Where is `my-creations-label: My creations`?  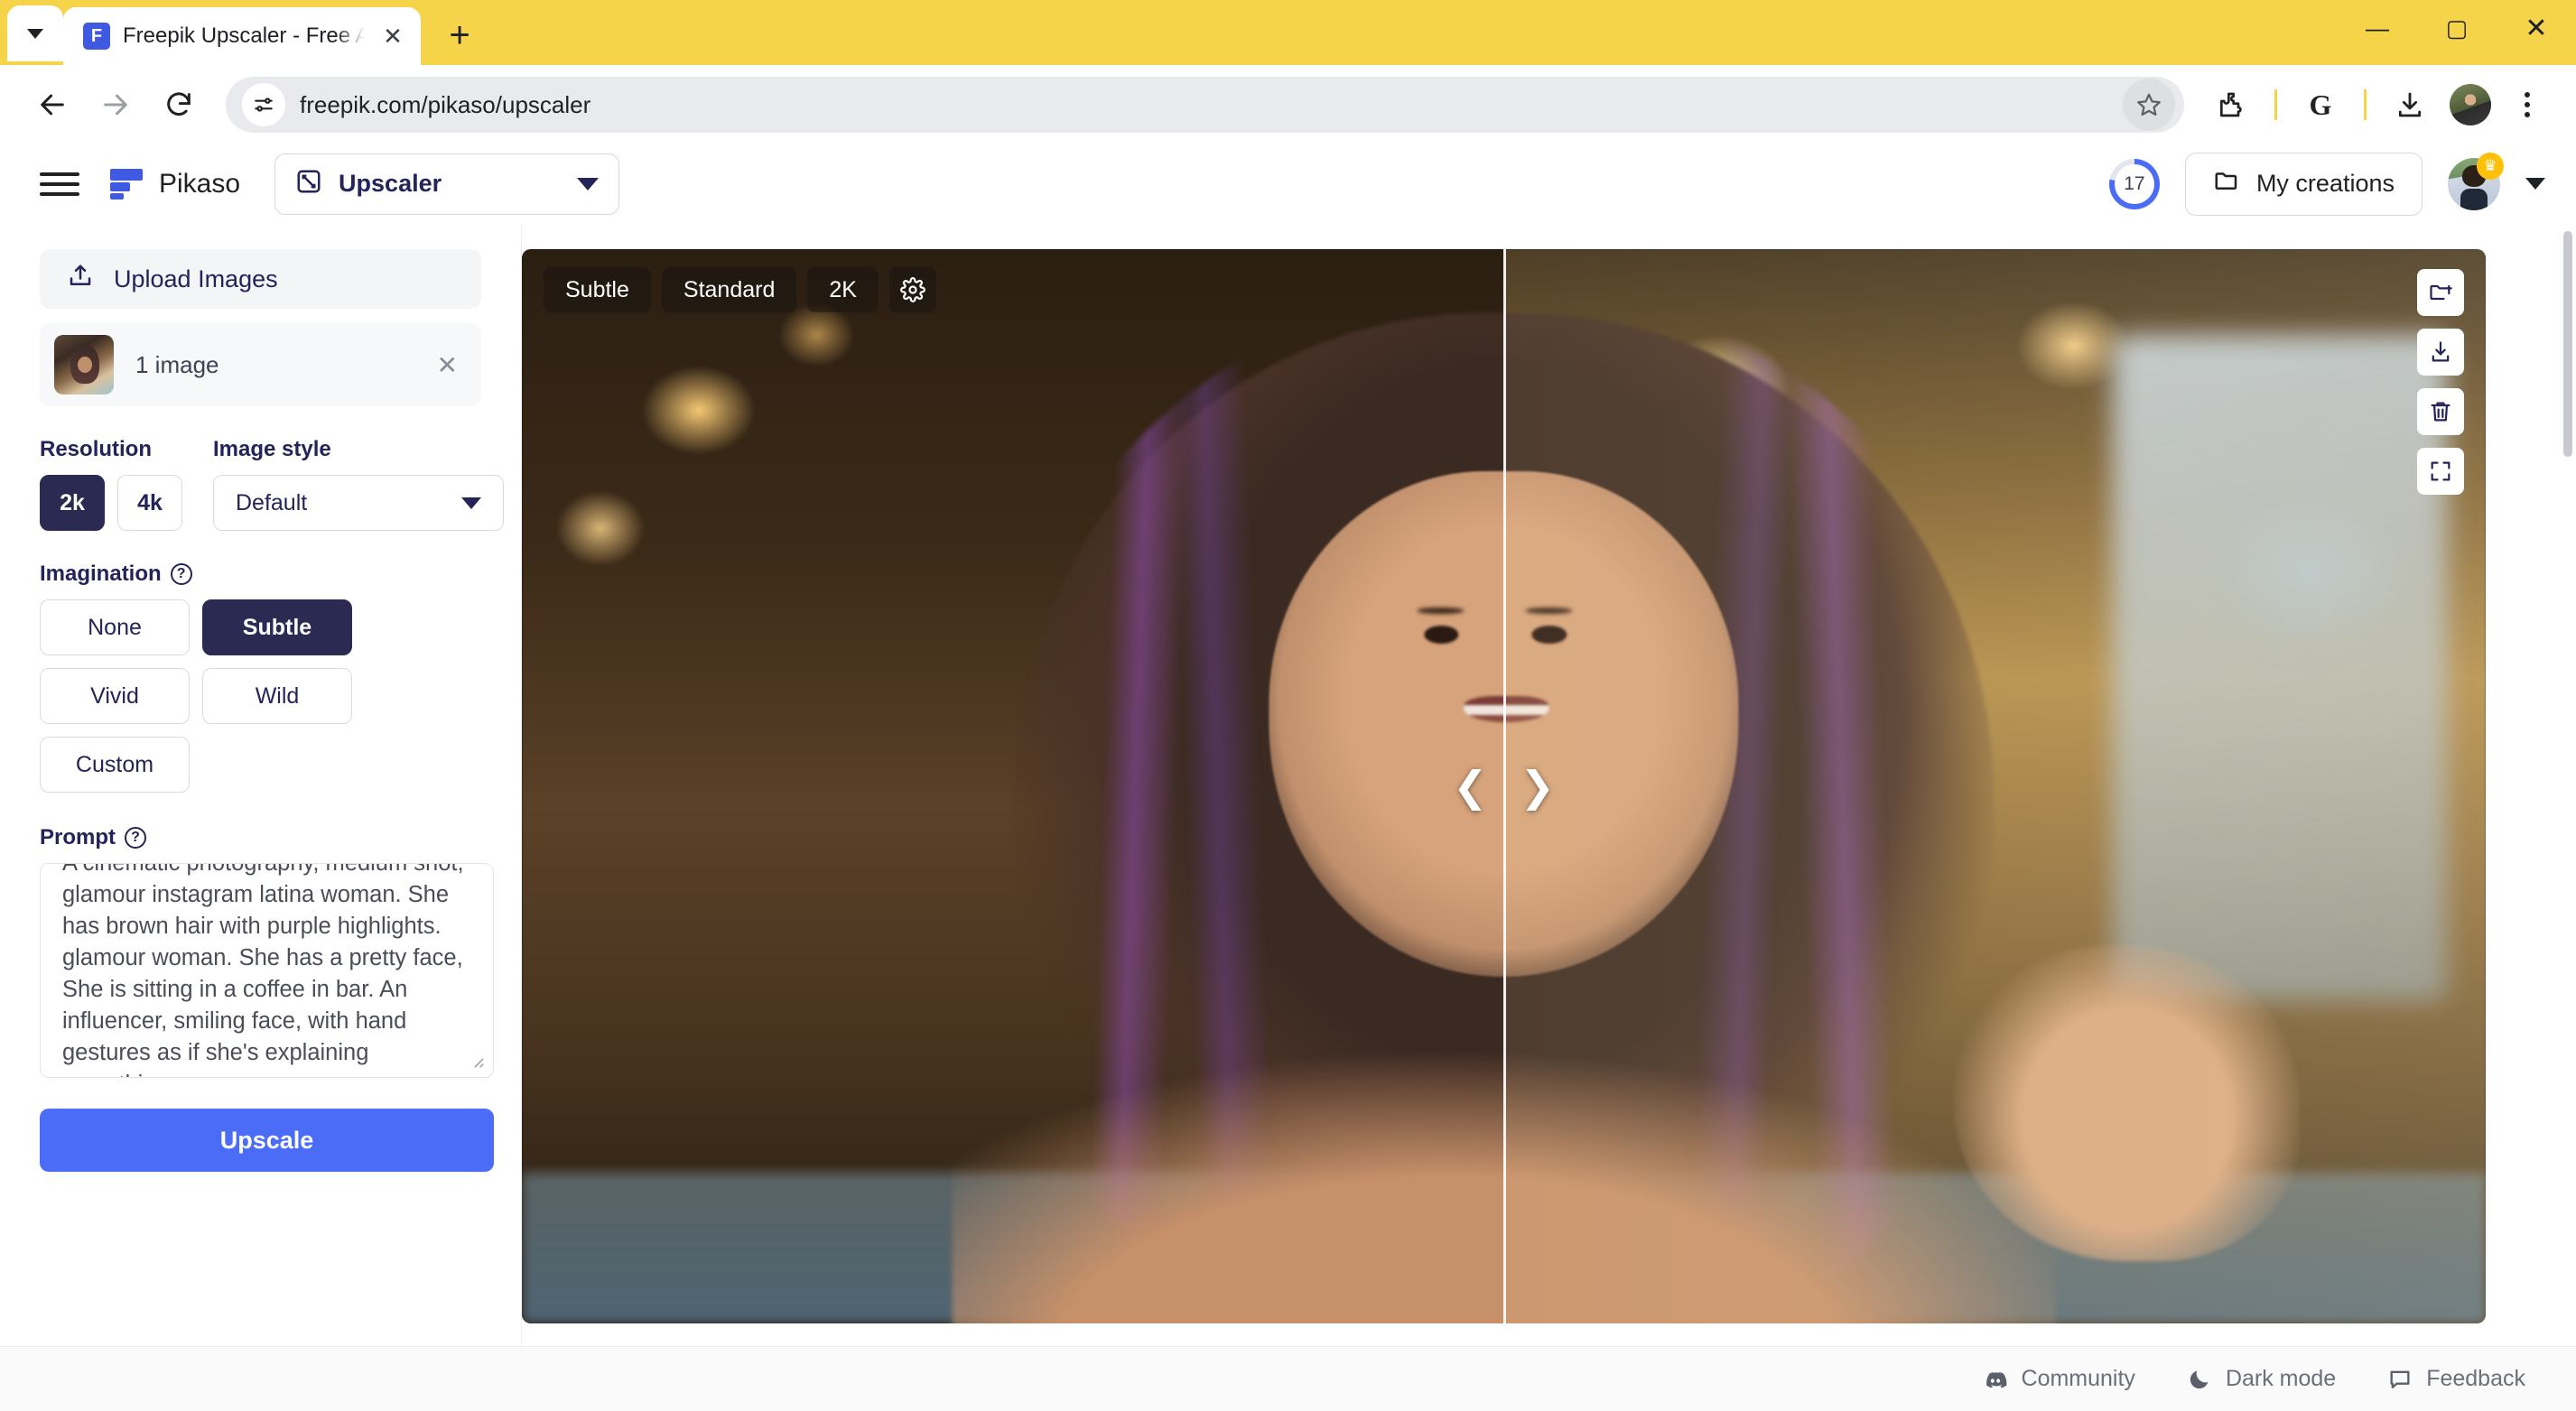
my-creations-label: My creations is located at coordinates (2325, 183).